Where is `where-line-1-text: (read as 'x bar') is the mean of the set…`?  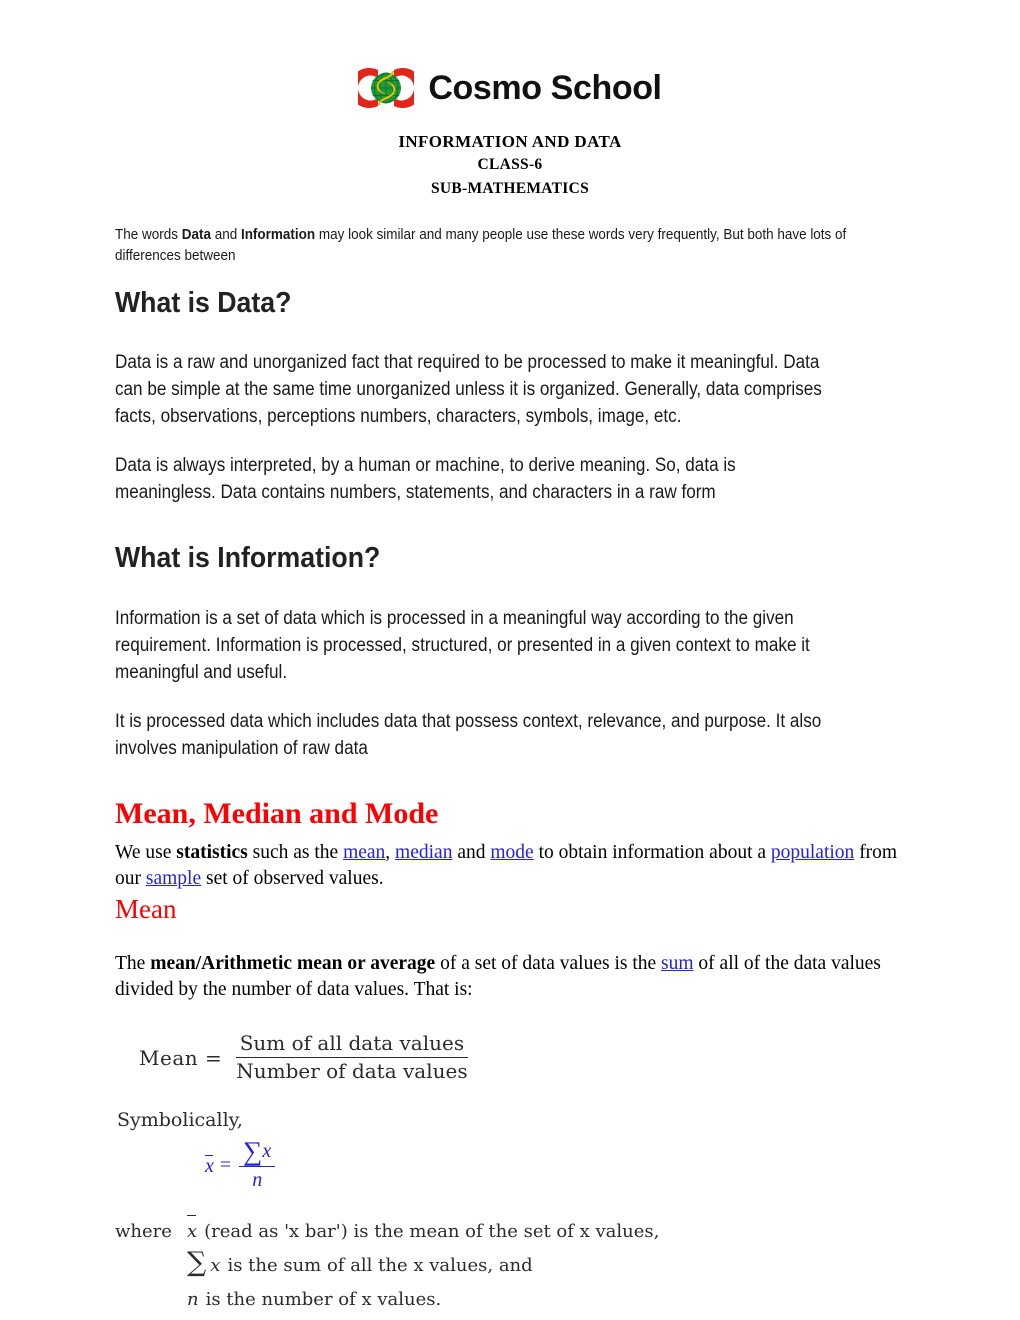 where-line-1-text: (read as 'x bar') is the mean of the set… is located at coordinates (432, 1231).